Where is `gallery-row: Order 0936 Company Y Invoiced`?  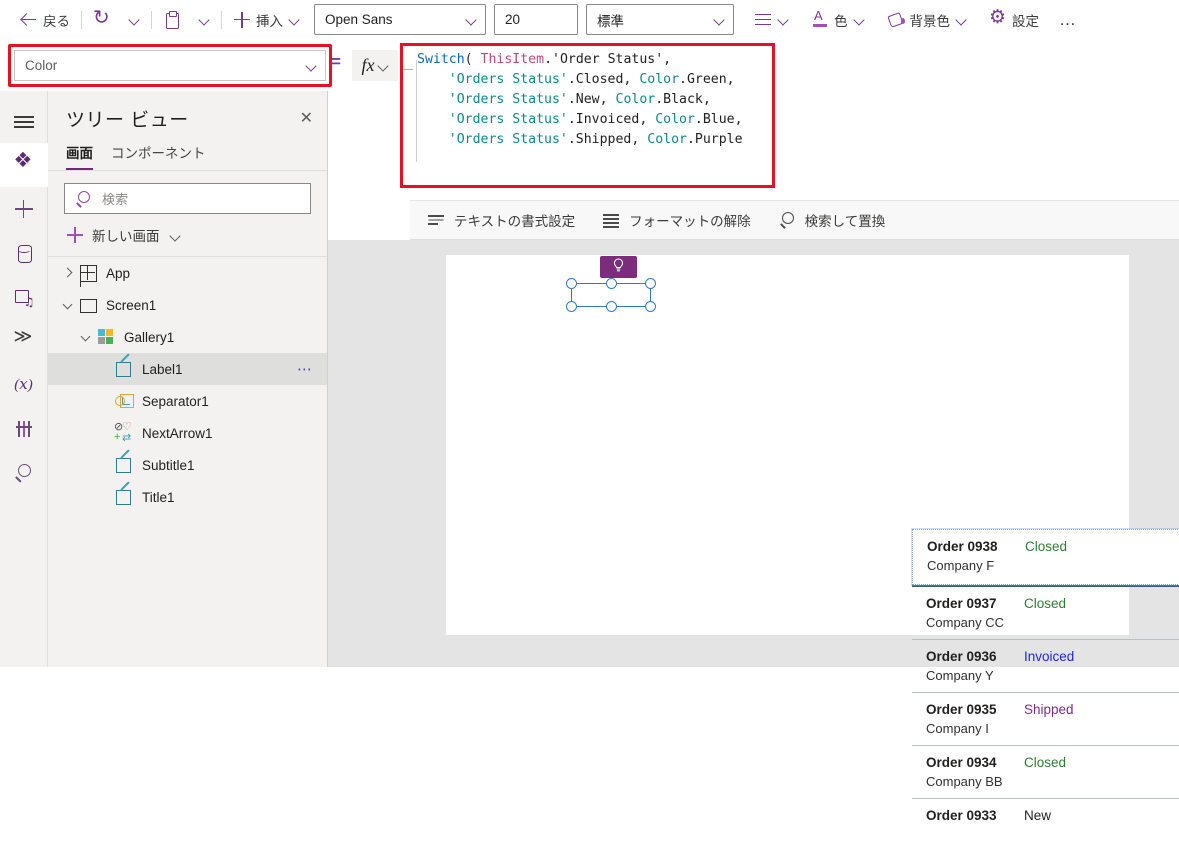 gallery-row: Order 0936 Company Y Invoiced is located at coordinates (1045, 666).